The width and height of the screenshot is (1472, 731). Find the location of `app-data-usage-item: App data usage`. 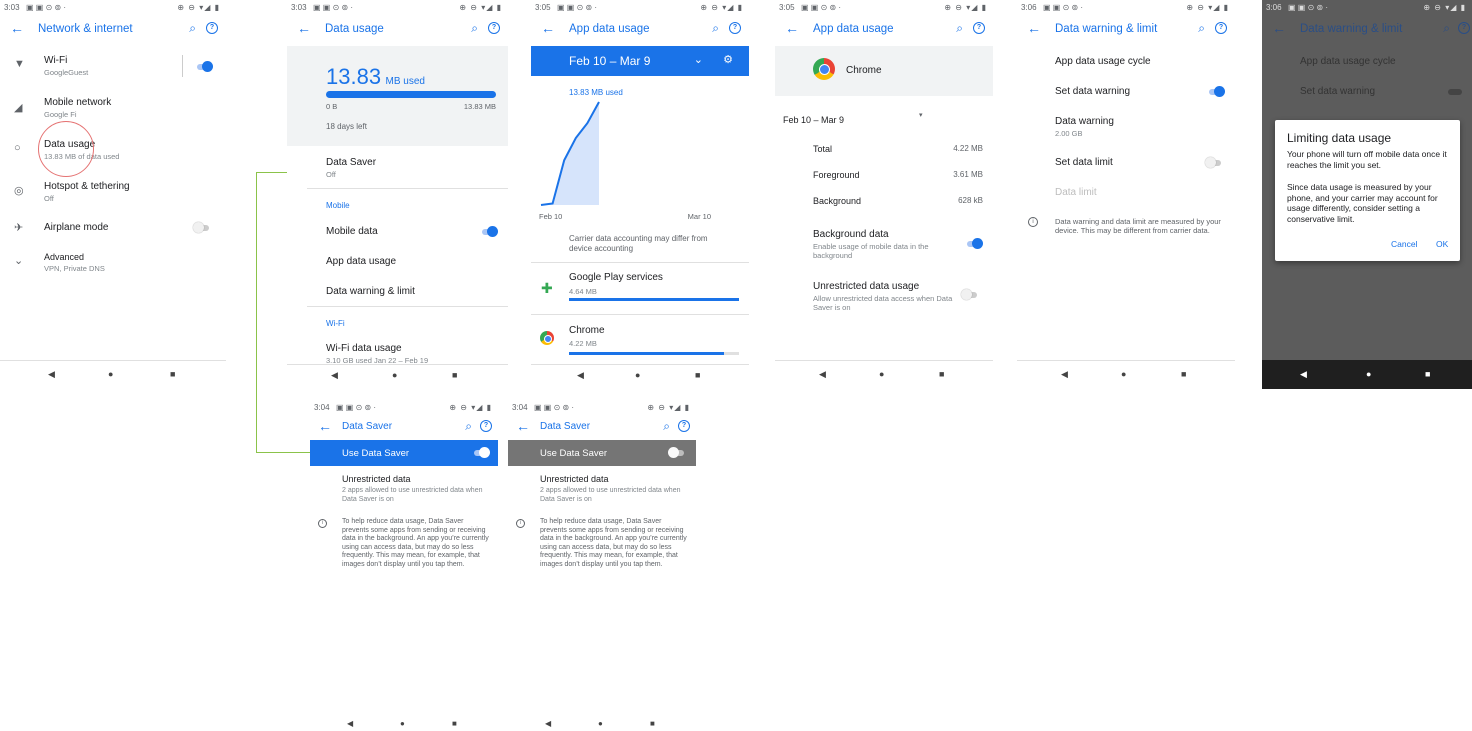

app-data-usage-item: App data usage is located at coordinates (417, 261).